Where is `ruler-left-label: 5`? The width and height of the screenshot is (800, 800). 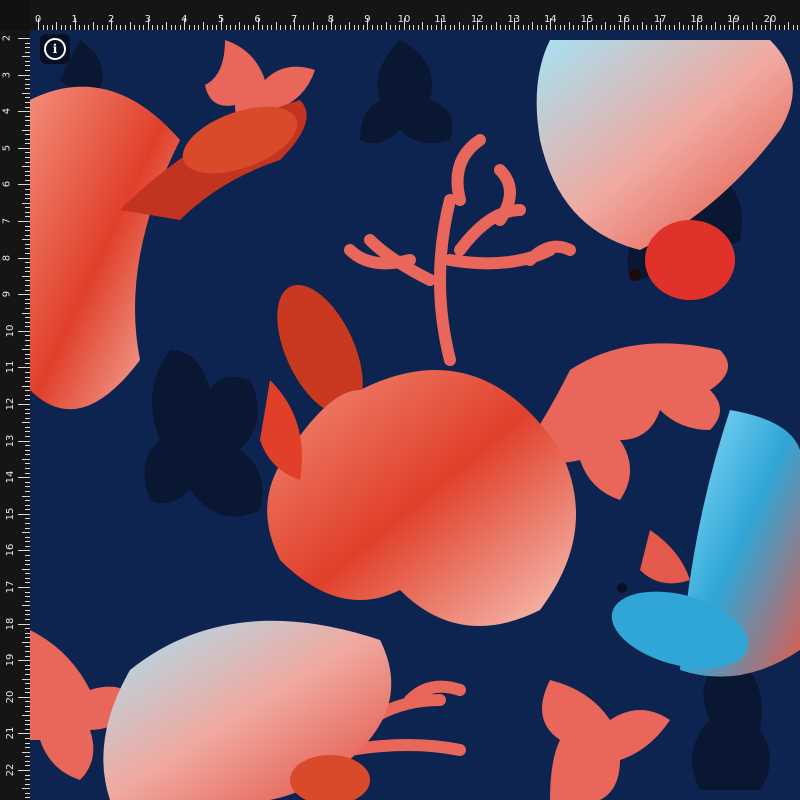
ruler-left-label: 5 is located at coordinates (7, 147).